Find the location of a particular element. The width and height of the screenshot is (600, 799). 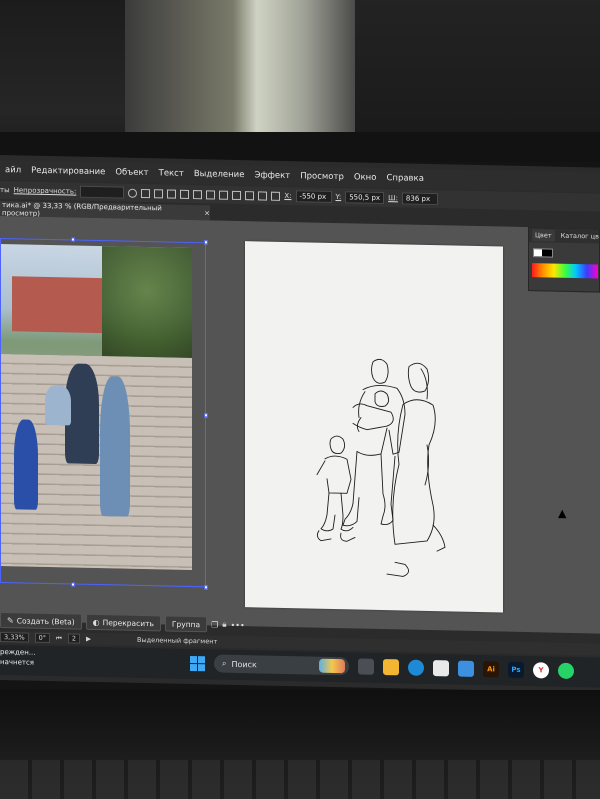

distribute-icon is located at coordinates (237, 195).